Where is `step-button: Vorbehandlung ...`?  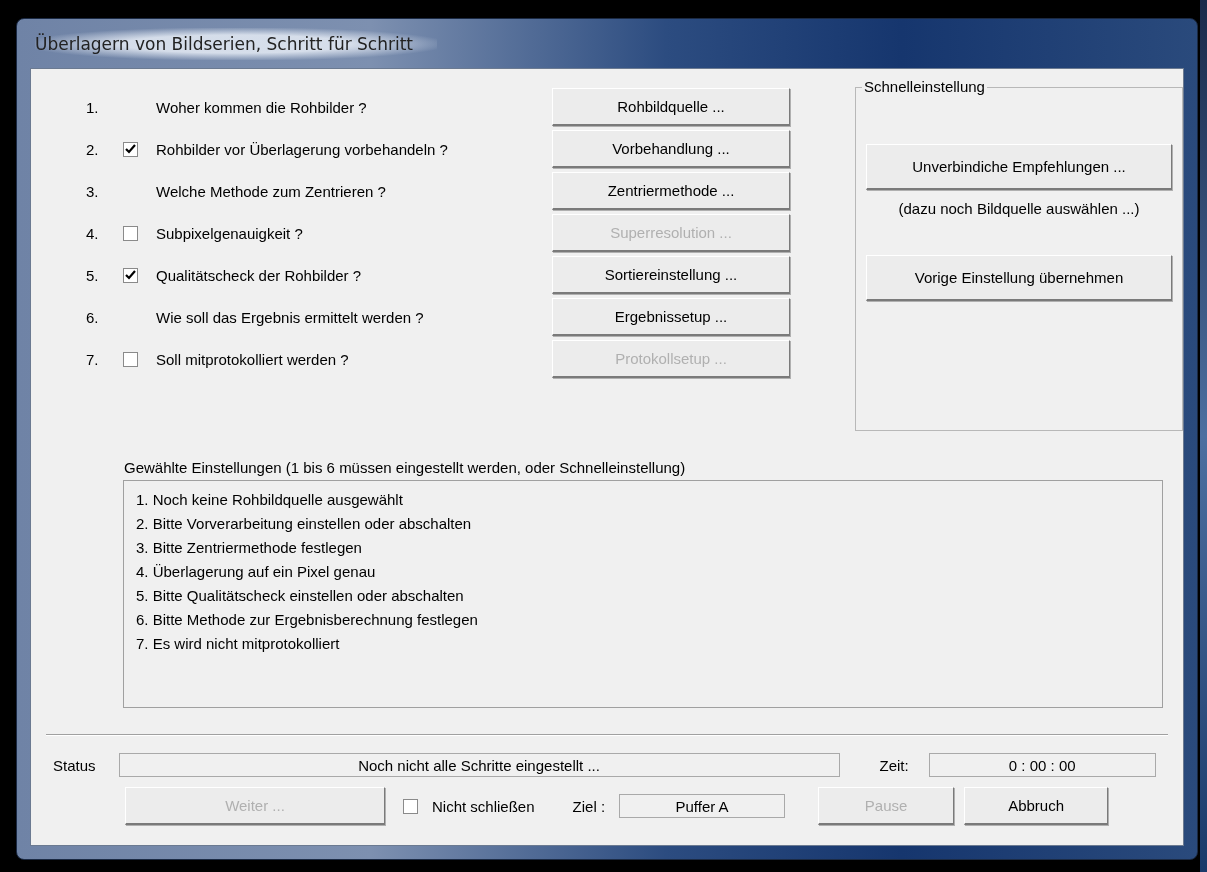 step-button: Vorbehandlung ... is located at coordinates (671, 149).